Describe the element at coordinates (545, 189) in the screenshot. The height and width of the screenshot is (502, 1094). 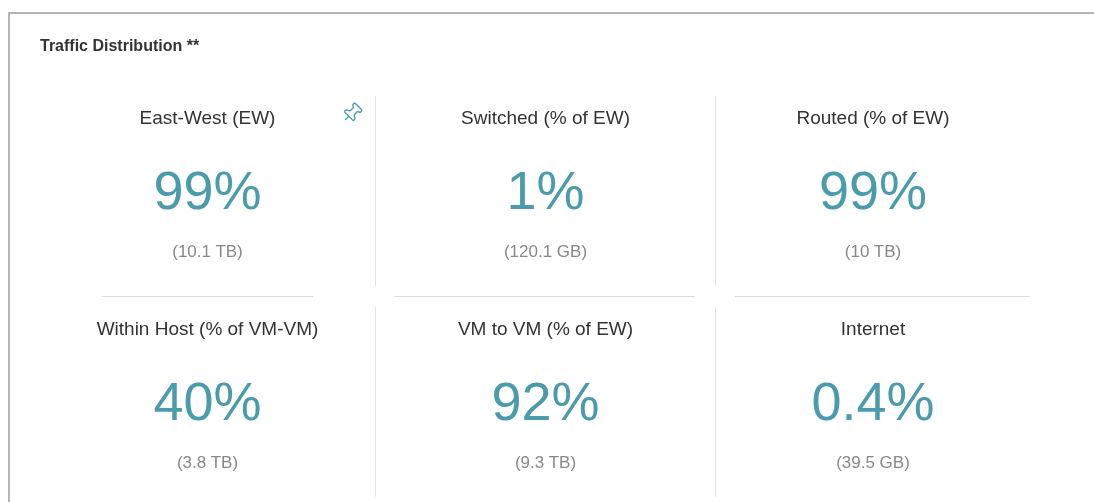
I see `metric-value: 1%` at that location.